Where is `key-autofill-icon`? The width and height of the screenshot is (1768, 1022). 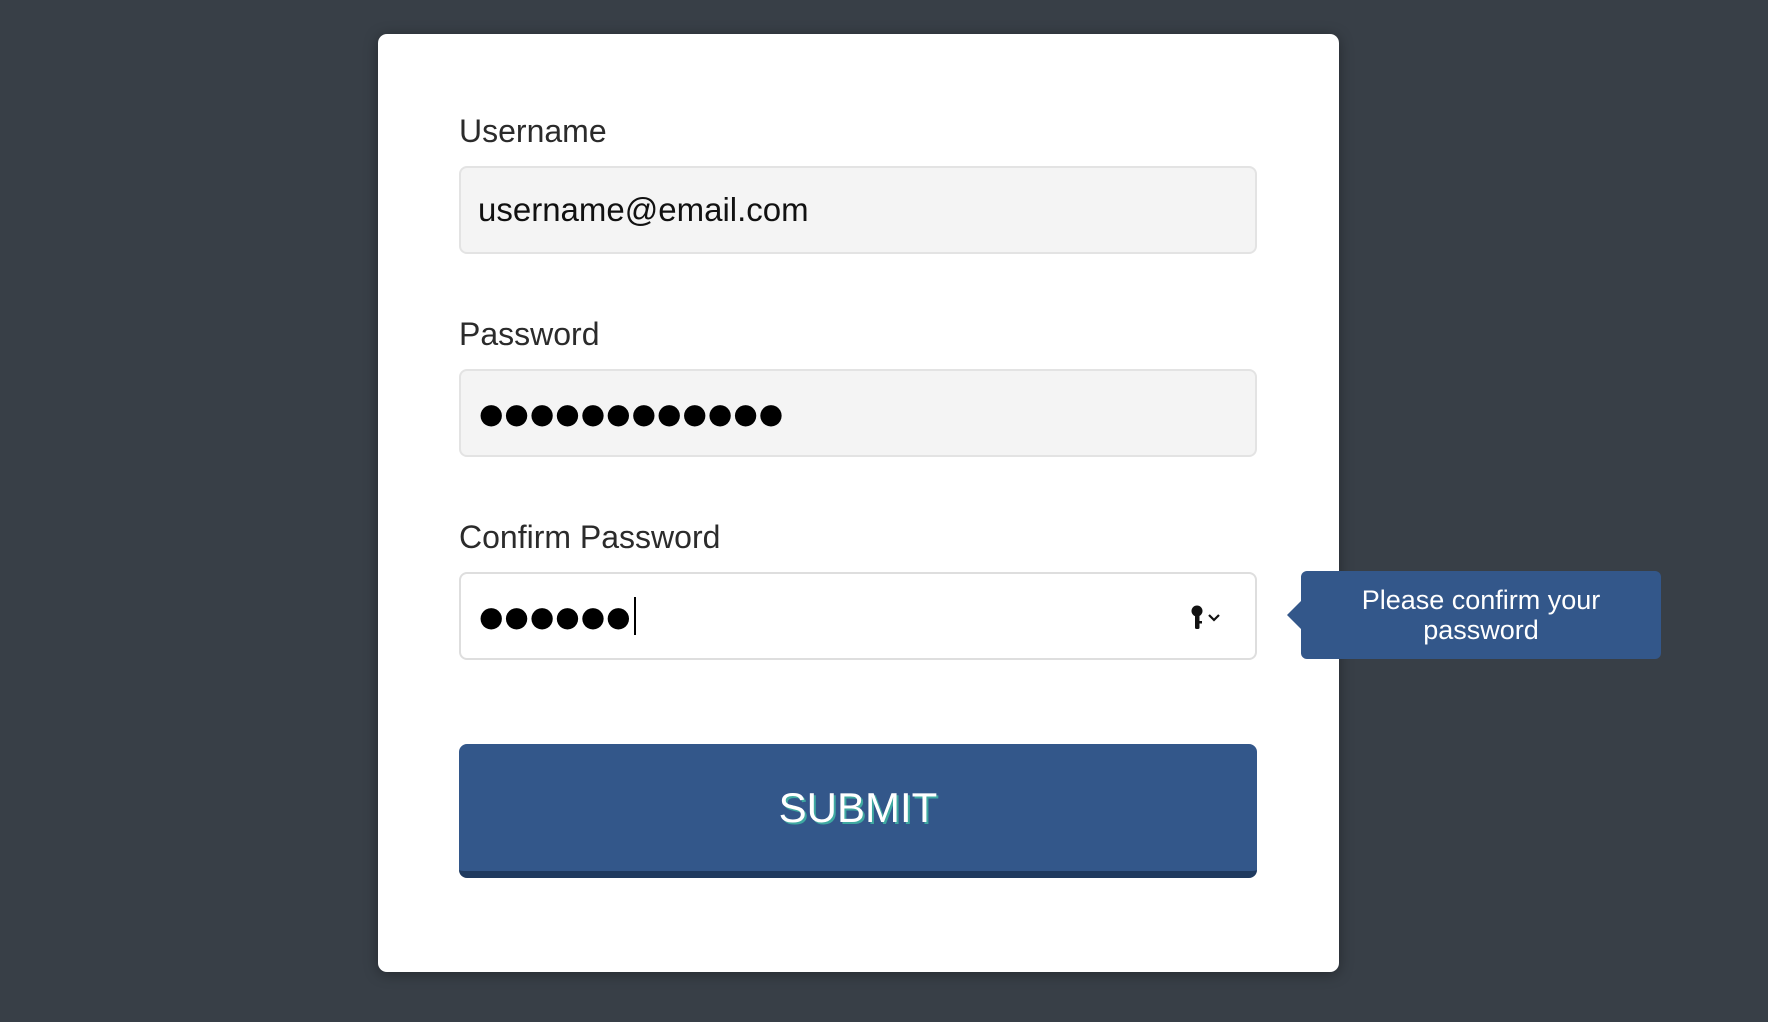
key-autofill-icon is located at coordinates (1205, 617).